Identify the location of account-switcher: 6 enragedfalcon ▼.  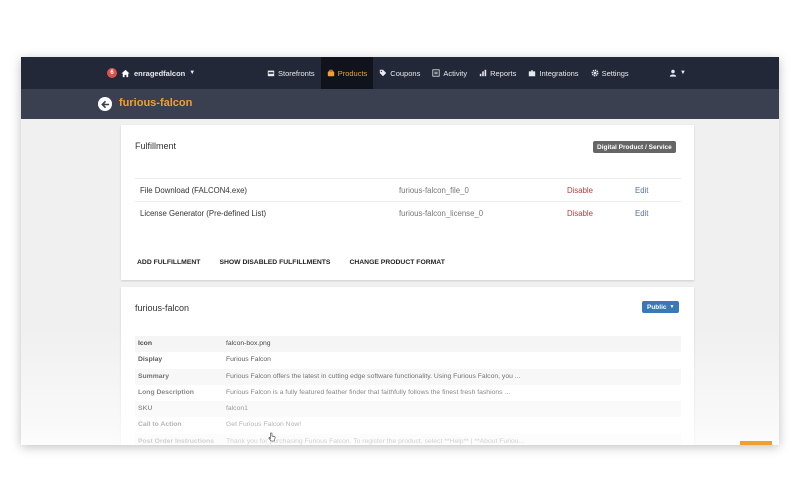
(151, 73).